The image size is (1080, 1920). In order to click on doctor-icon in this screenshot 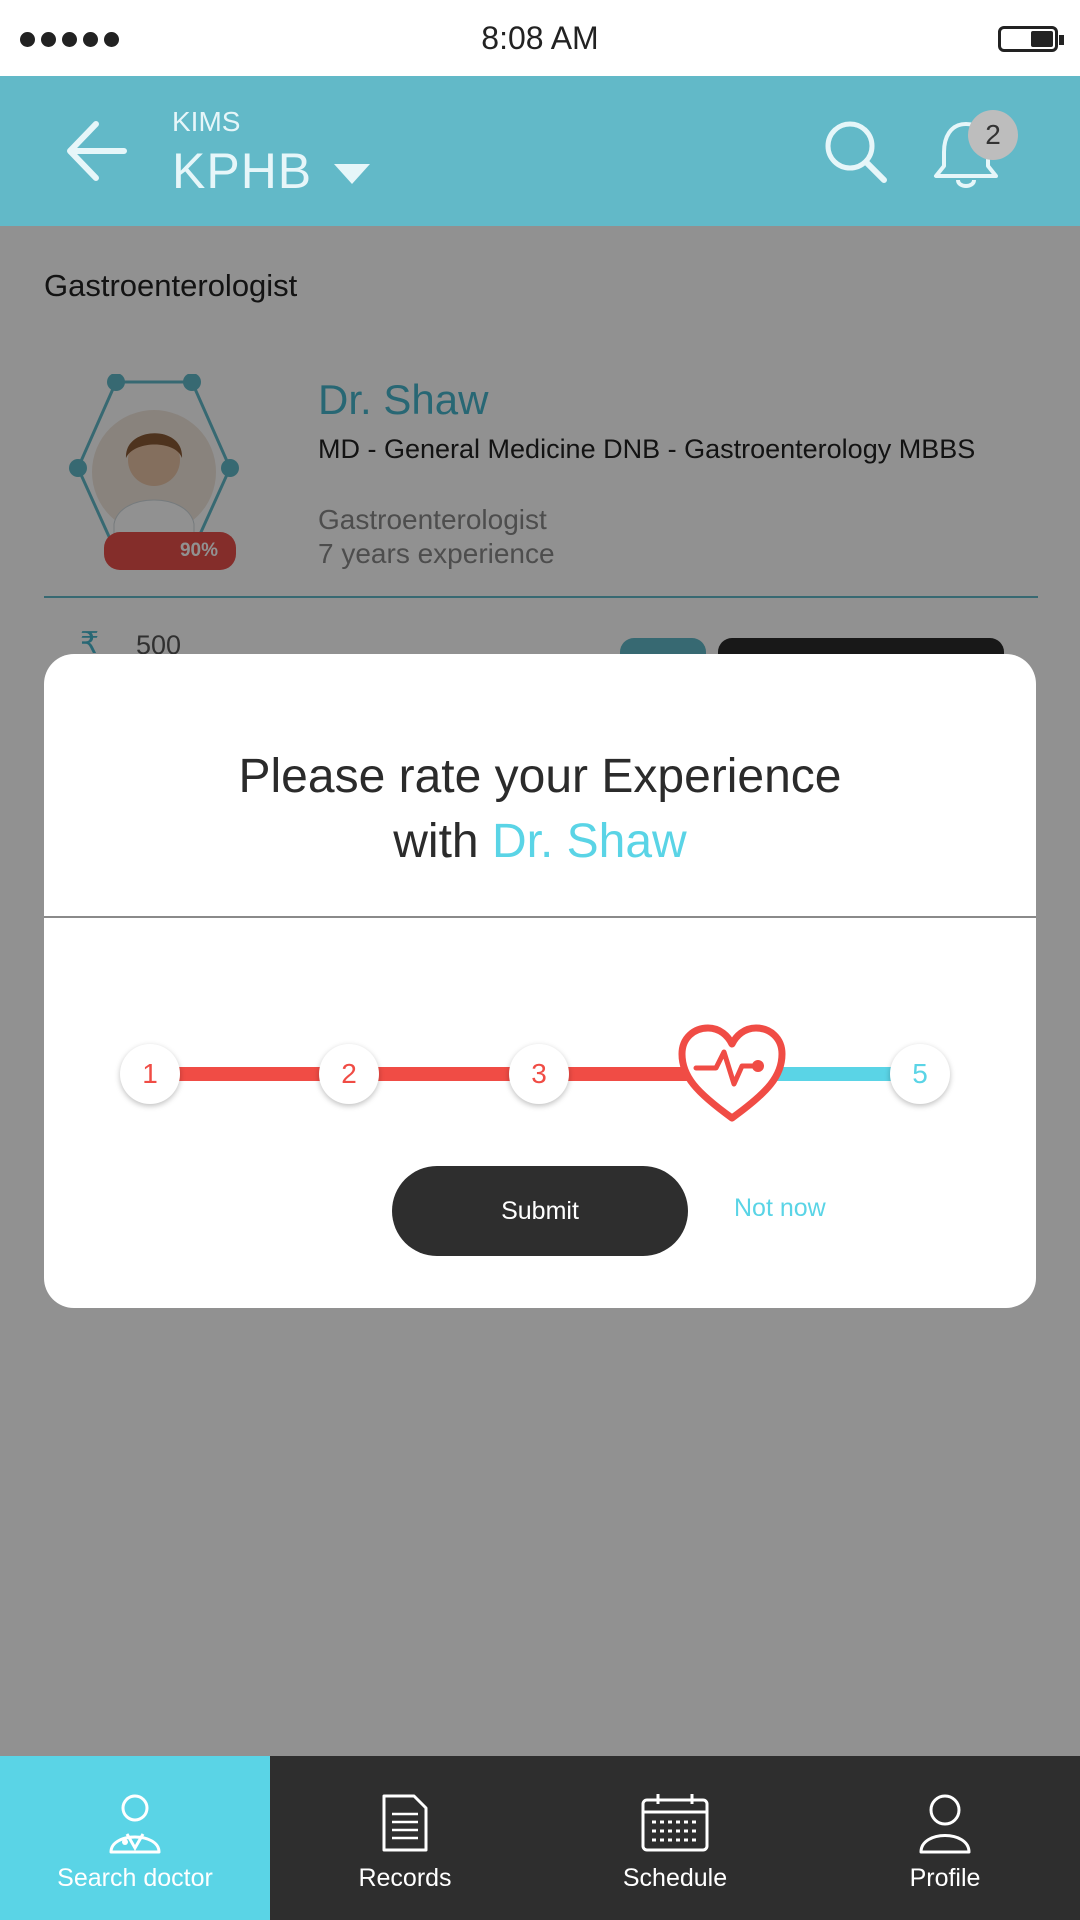, I will do `click(135, 1825)`.